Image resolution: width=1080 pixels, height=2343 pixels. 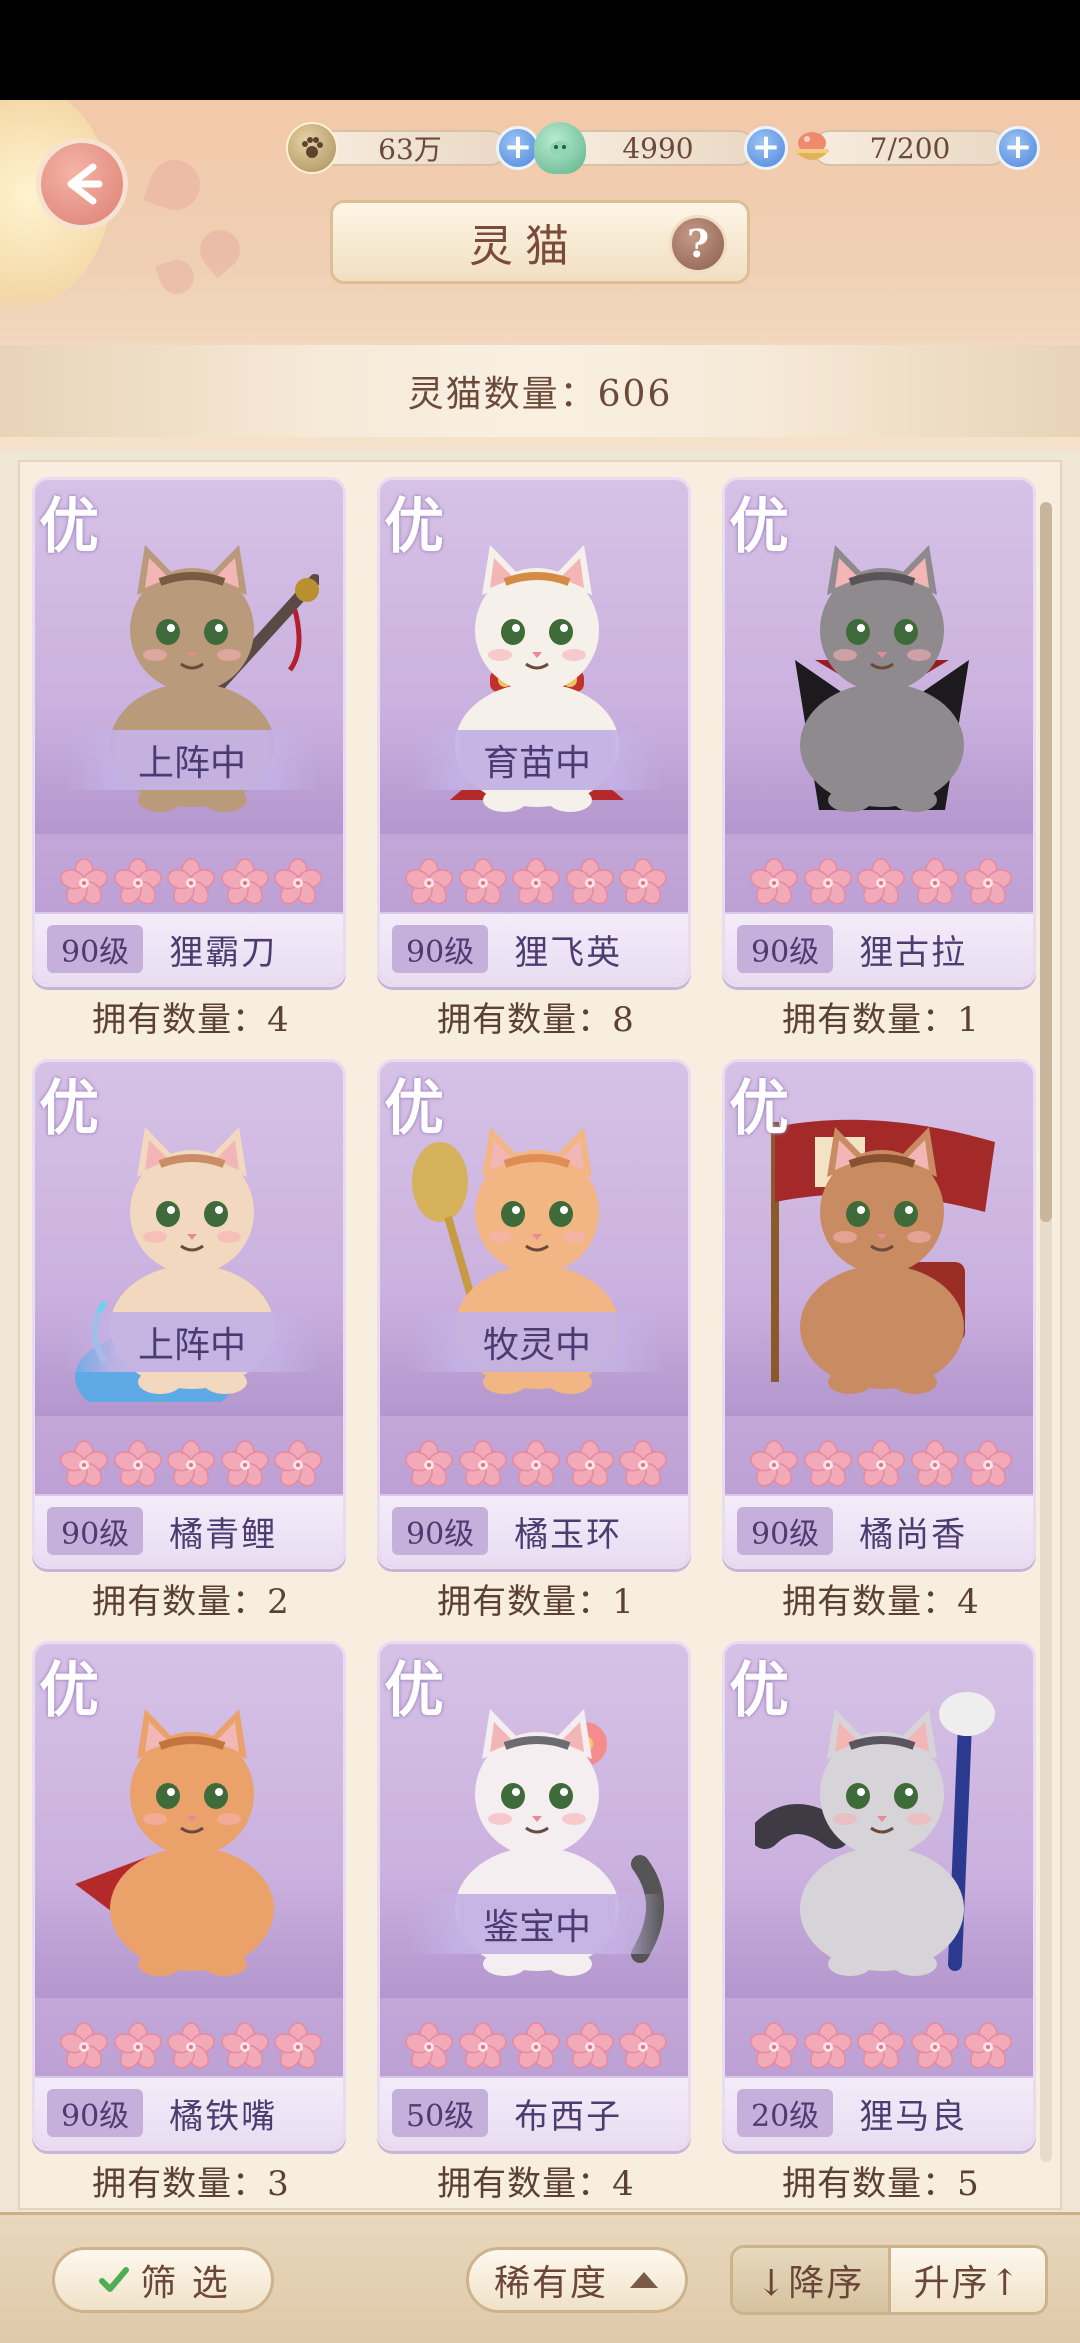 What do you see at coordinates (537, 1924) in the screenshot?
I see `cat-status-label: 鉴宝中` at bounding box center [537, 1924].